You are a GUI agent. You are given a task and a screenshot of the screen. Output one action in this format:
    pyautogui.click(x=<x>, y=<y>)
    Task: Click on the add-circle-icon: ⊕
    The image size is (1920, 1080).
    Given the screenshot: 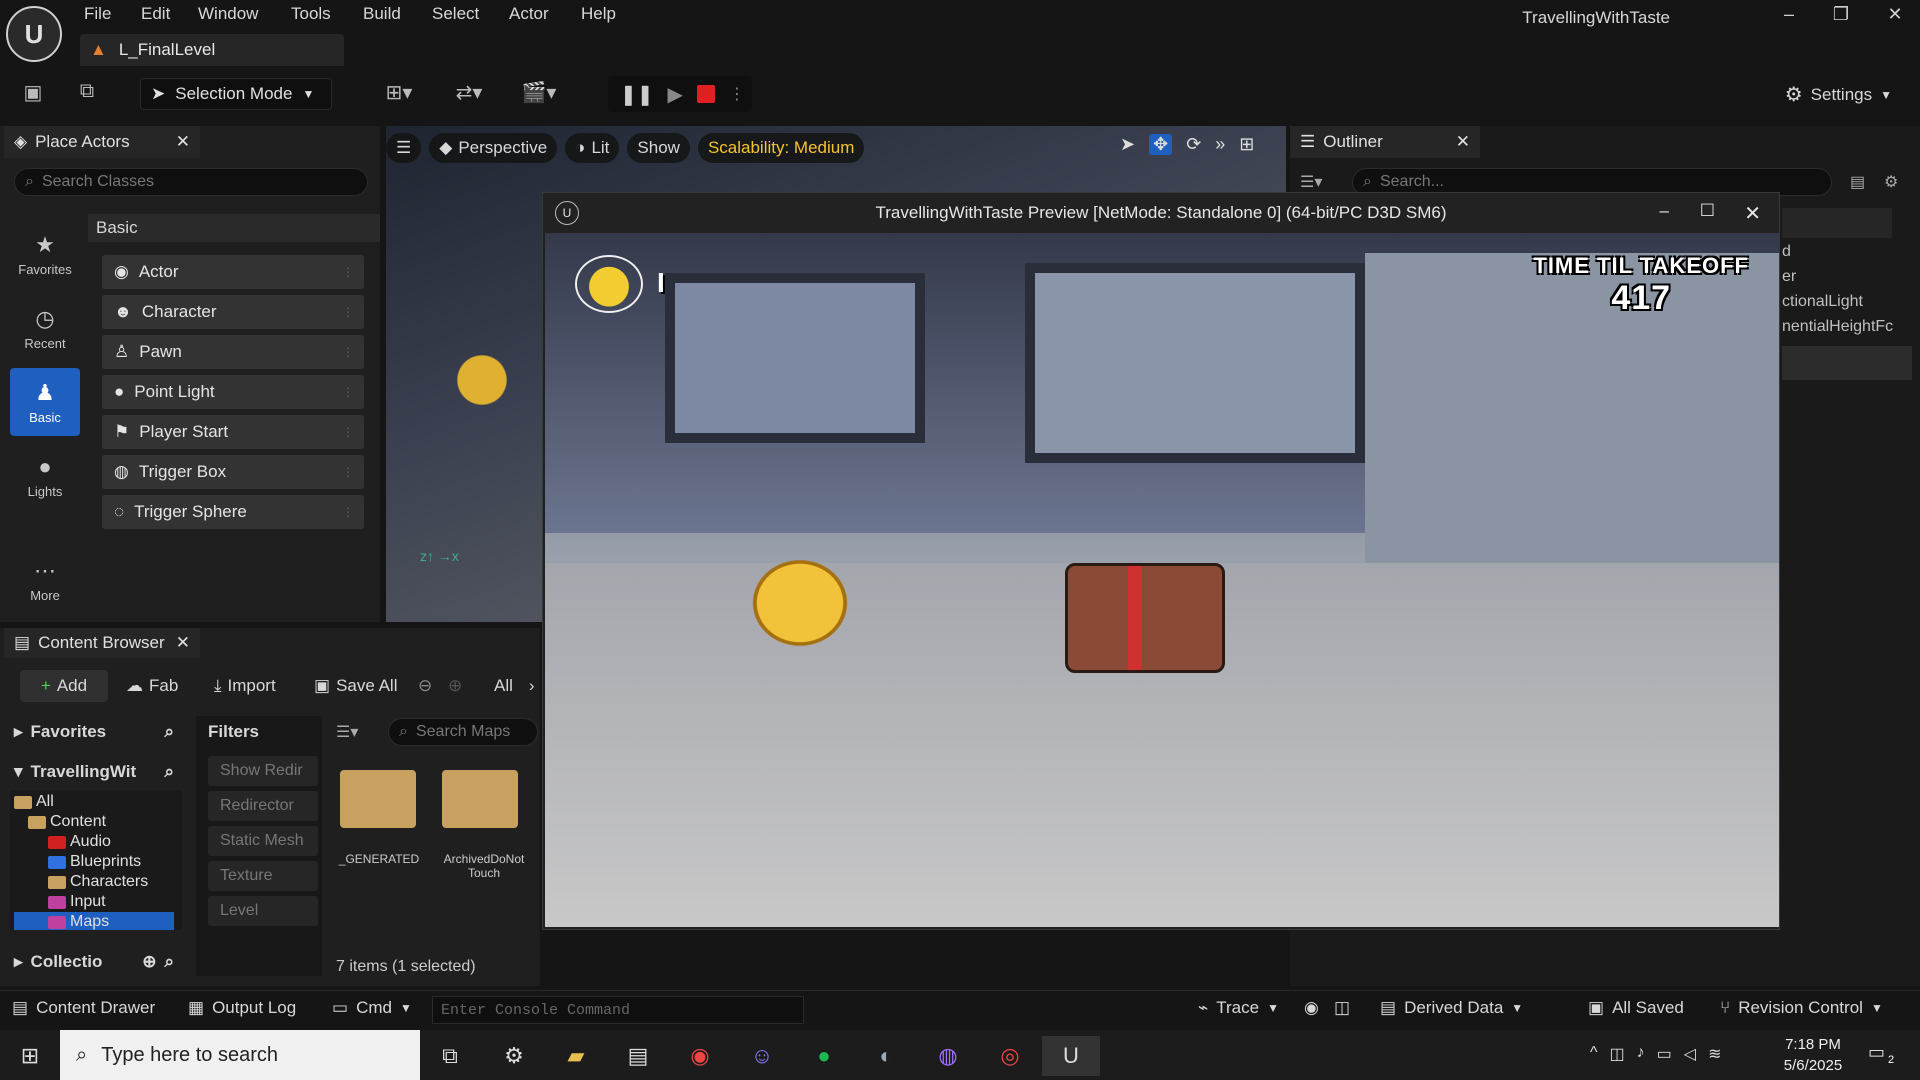 What is the action you would take?
    pyautogui.click(x=149, y=962)
    